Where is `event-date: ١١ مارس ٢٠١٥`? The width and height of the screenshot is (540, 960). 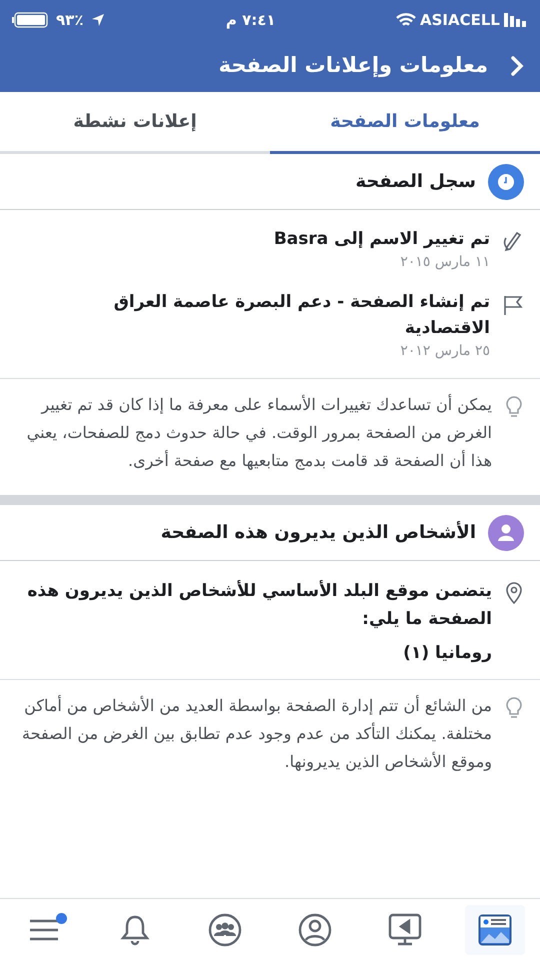
event-date: ١١ مارس ٢٠١٥ is located at coordinates (444, 262).